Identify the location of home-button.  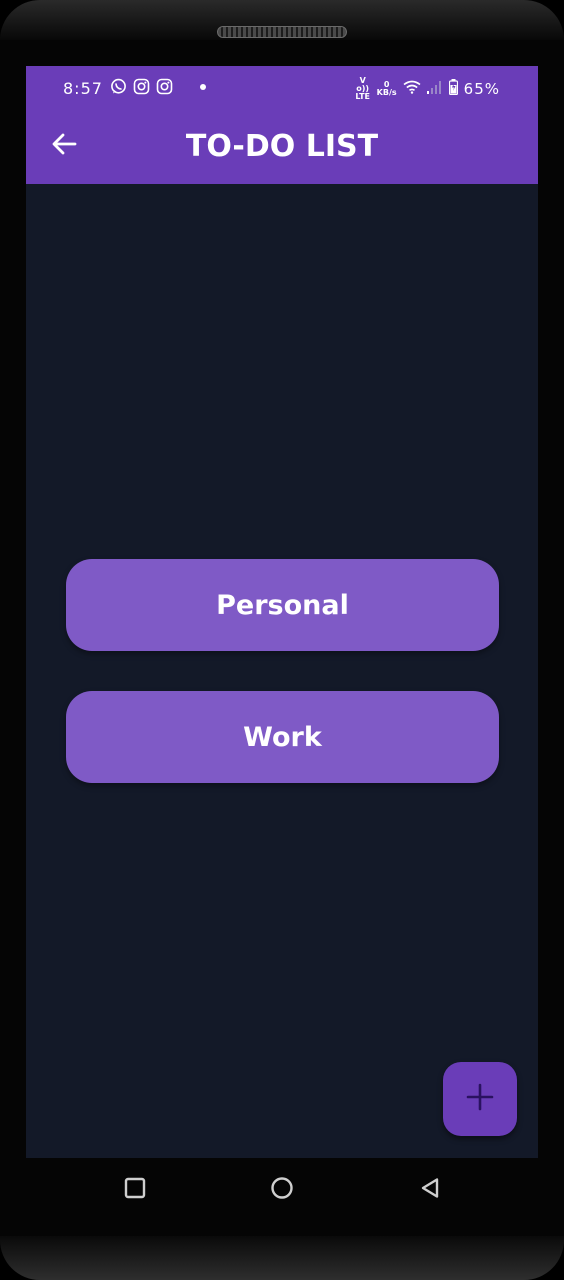
(282, 1190).